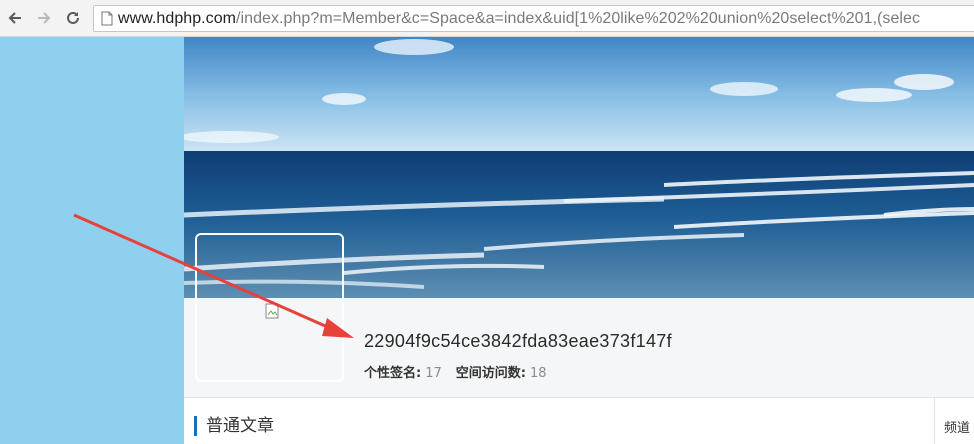 Image resolution: width=974 pixels, height=444 pixels. I want to click on sidebar-label: 频道, so click(957, 428).